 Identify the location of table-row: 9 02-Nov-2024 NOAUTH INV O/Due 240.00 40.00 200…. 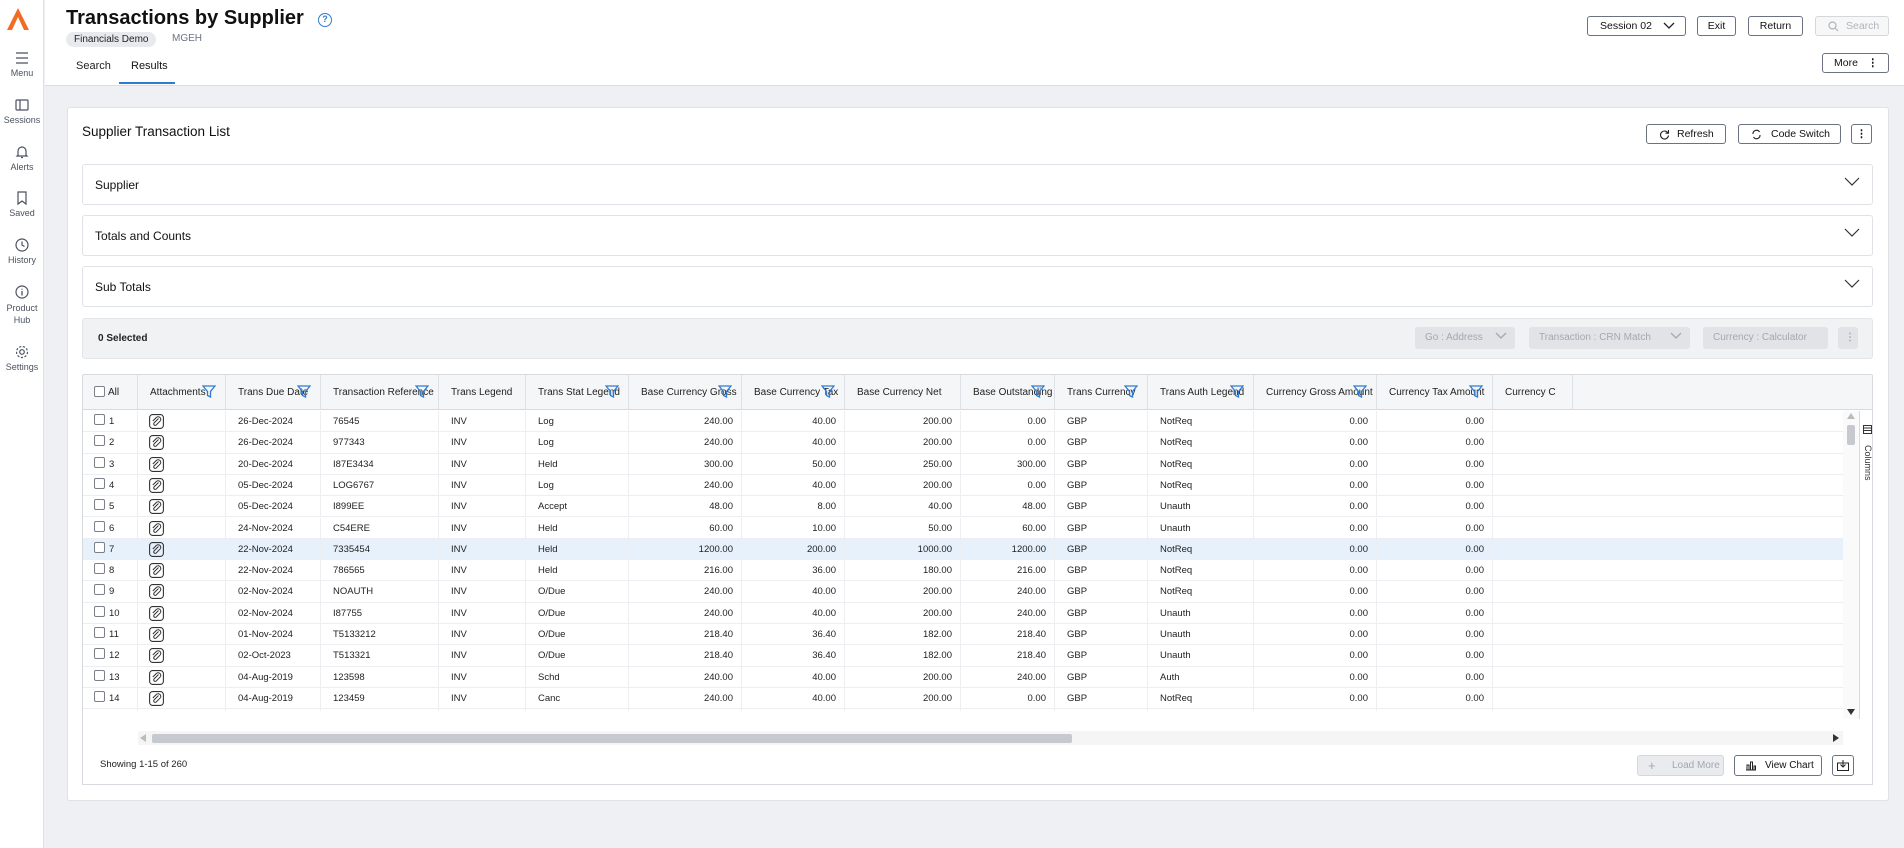
(963, 592).